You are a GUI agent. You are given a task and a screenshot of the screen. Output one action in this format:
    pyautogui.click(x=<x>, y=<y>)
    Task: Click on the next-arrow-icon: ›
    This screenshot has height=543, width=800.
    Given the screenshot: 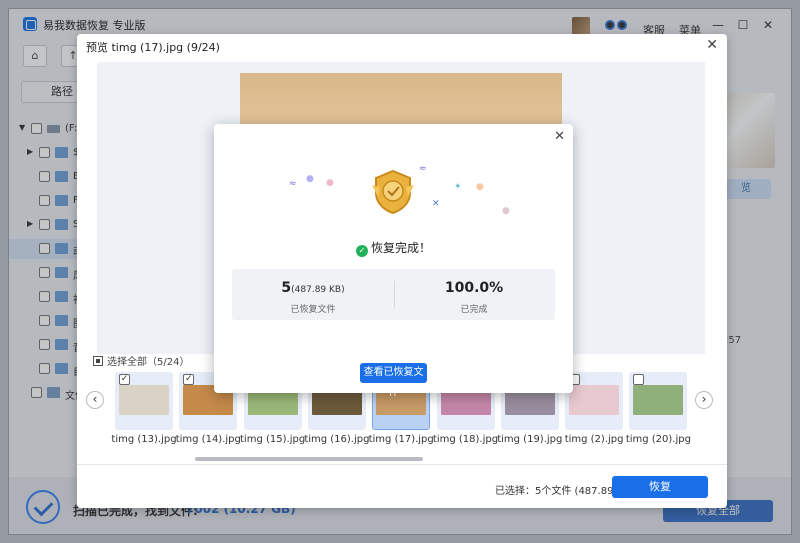 What is the action you would take?
    pyautogui.click(x=704, y=400)
    